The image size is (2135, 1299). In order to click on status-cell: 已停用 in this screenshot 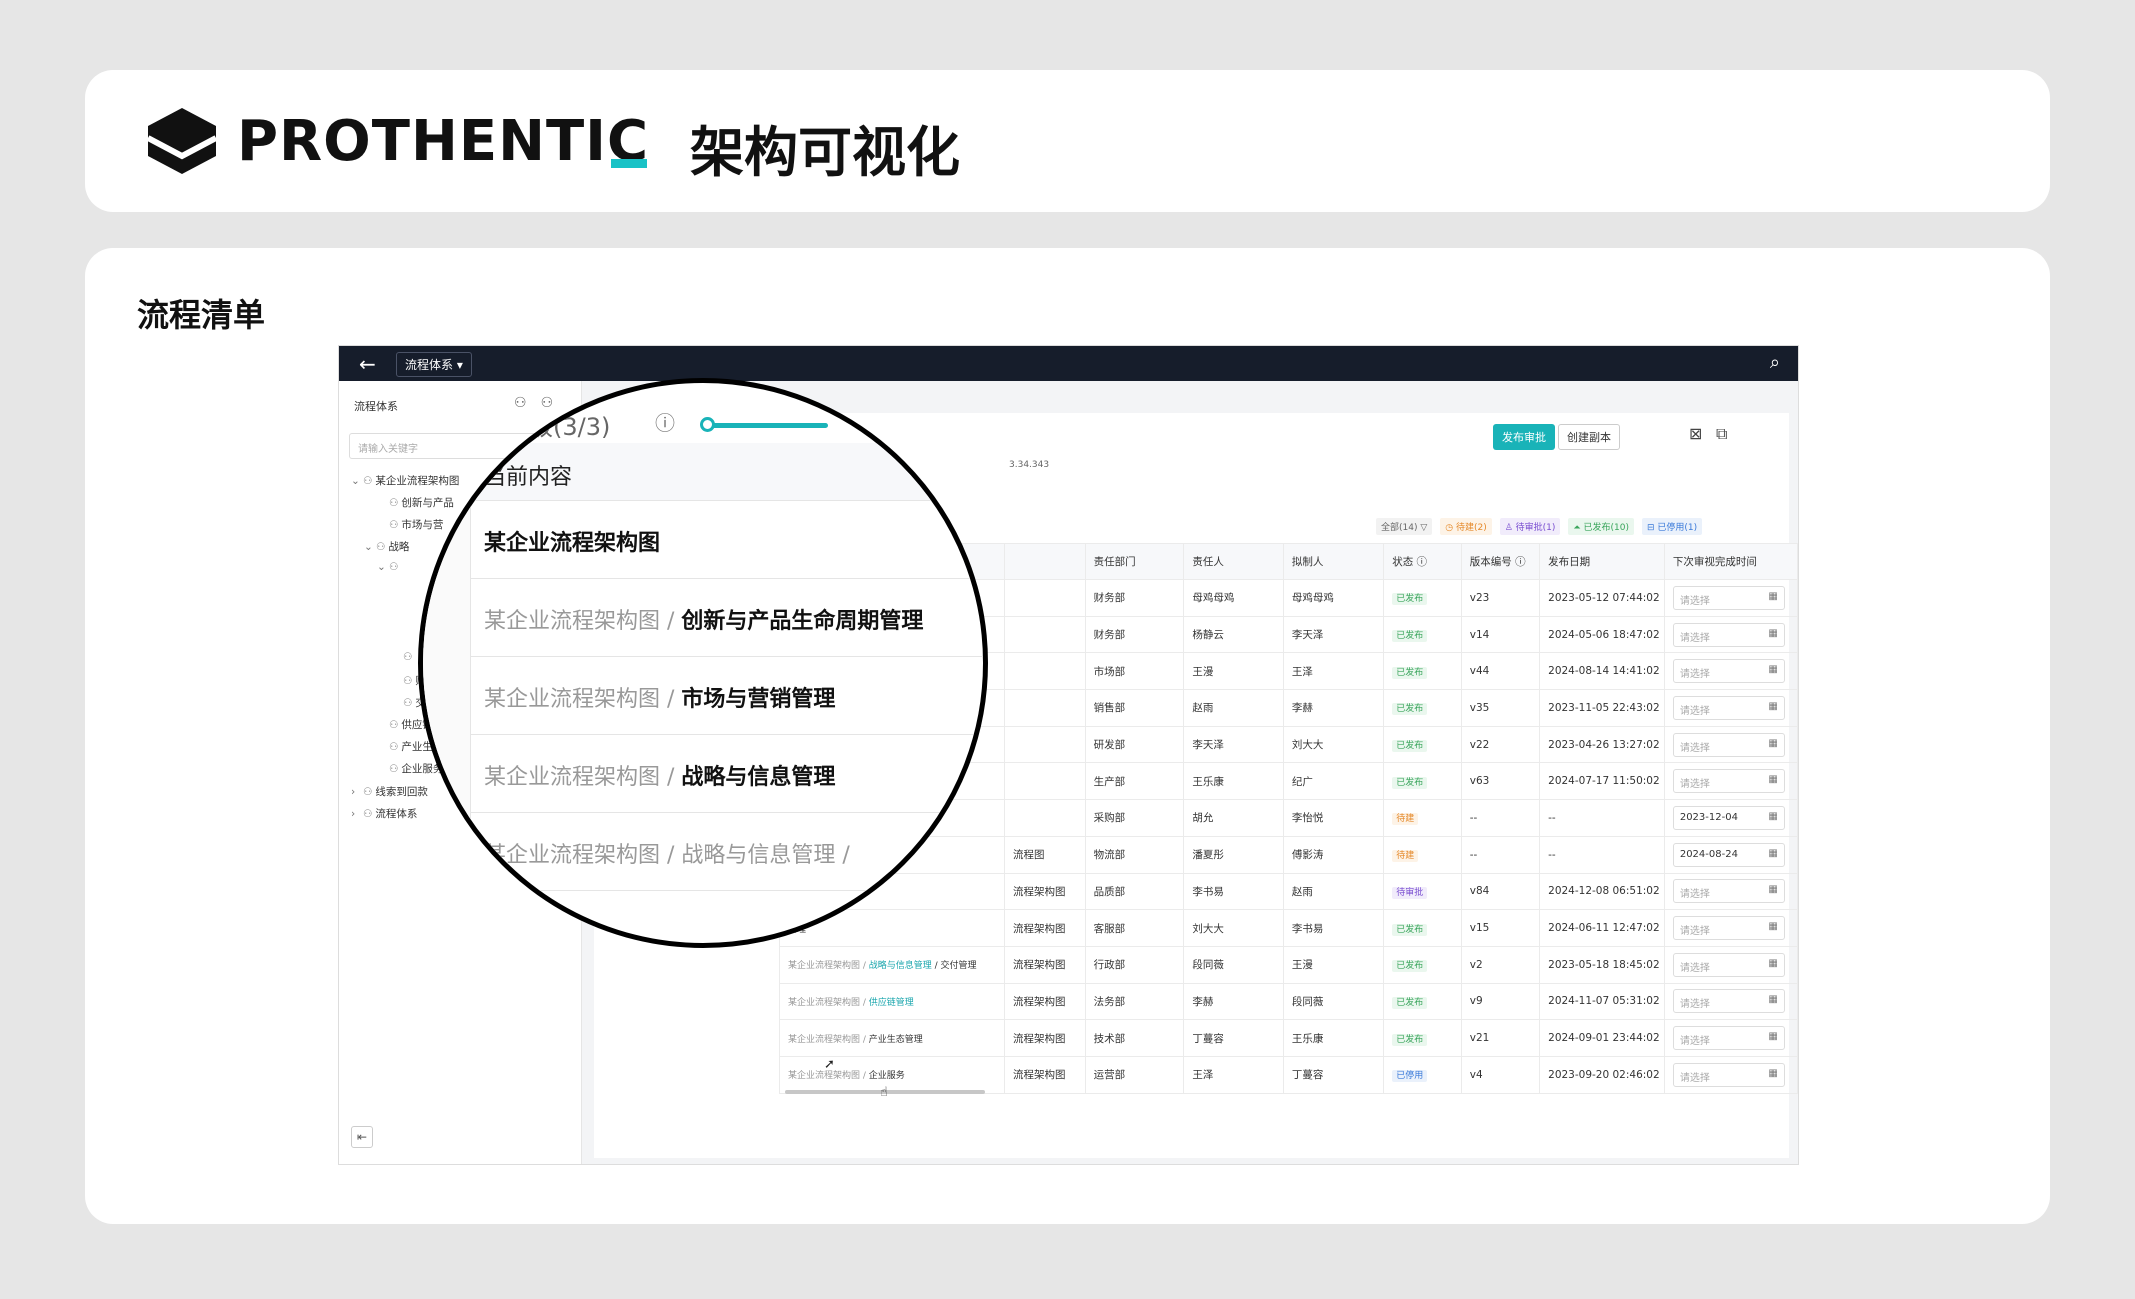, I will do `click(1422, 1074)`.